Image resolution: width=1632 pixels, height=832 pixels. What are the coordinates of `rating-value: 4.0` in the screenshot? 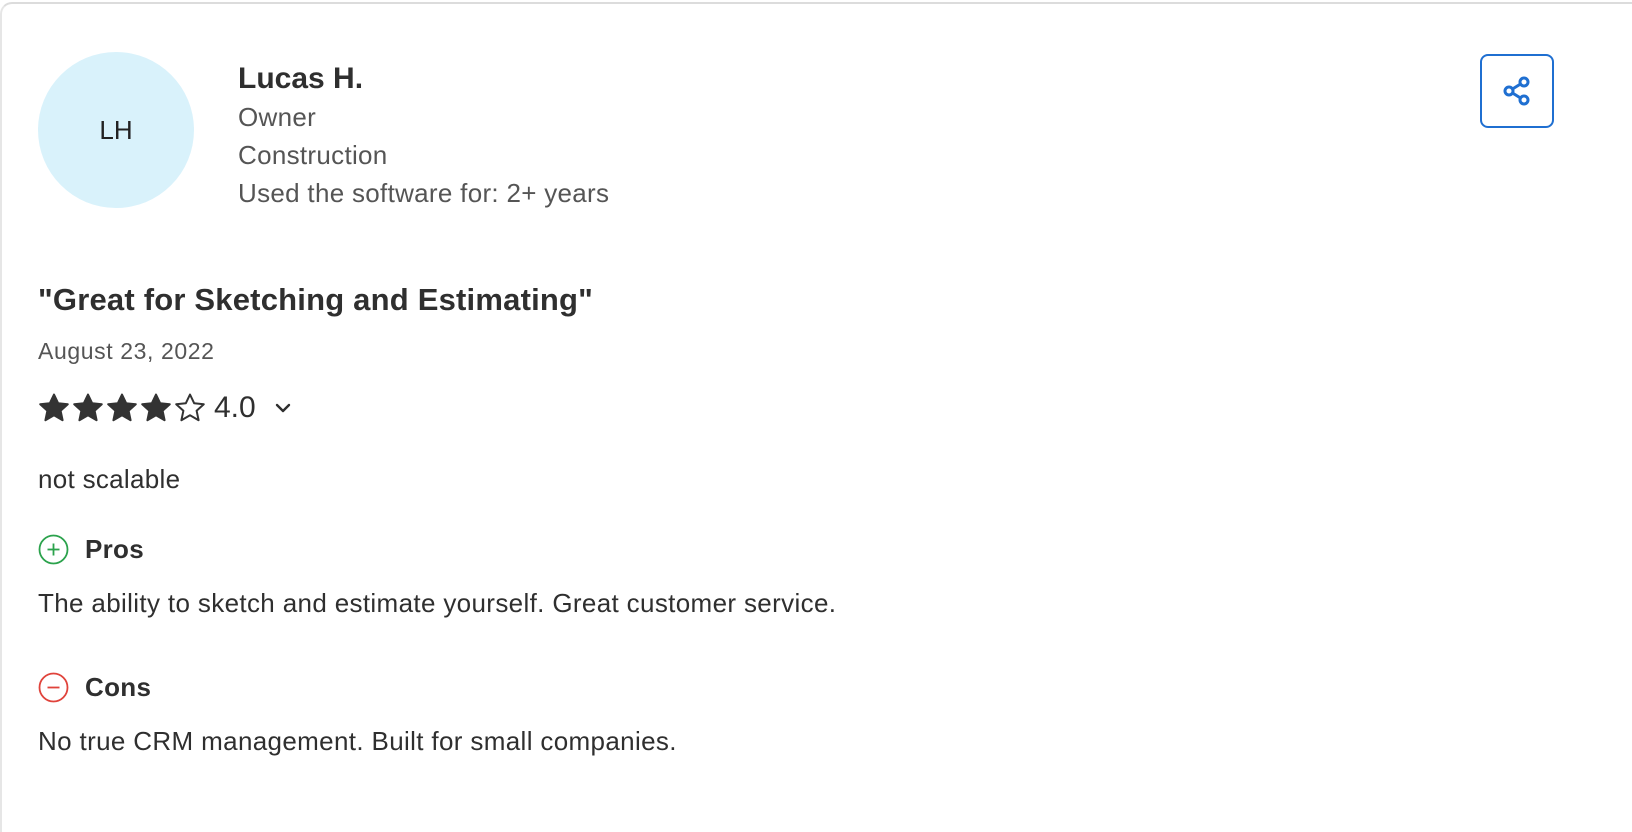 It's located at (235, 407).